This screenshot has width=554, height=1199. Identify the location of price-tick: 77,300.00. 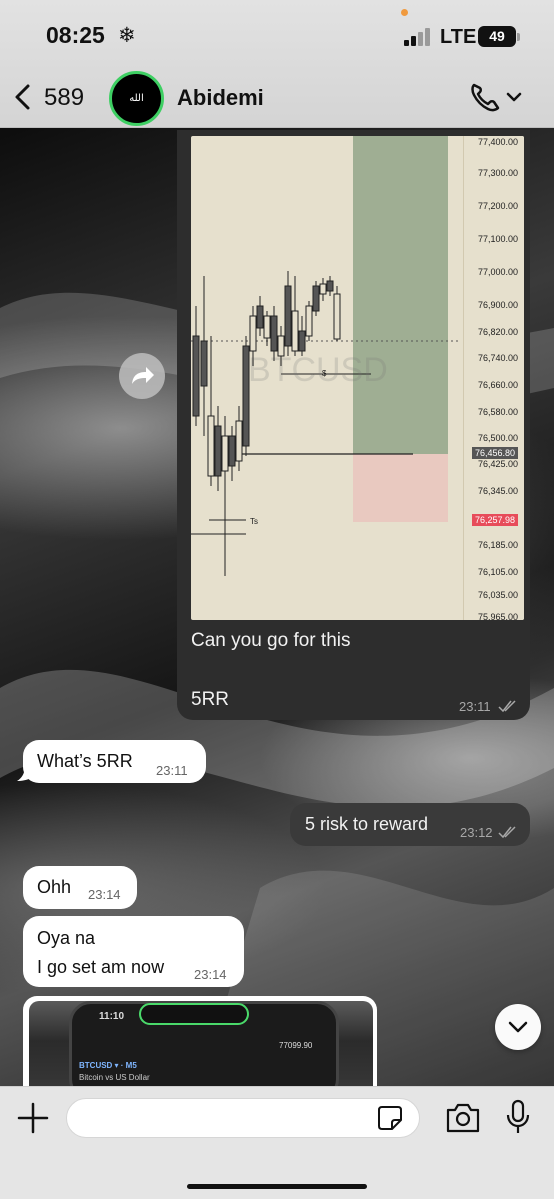
(497, 173).